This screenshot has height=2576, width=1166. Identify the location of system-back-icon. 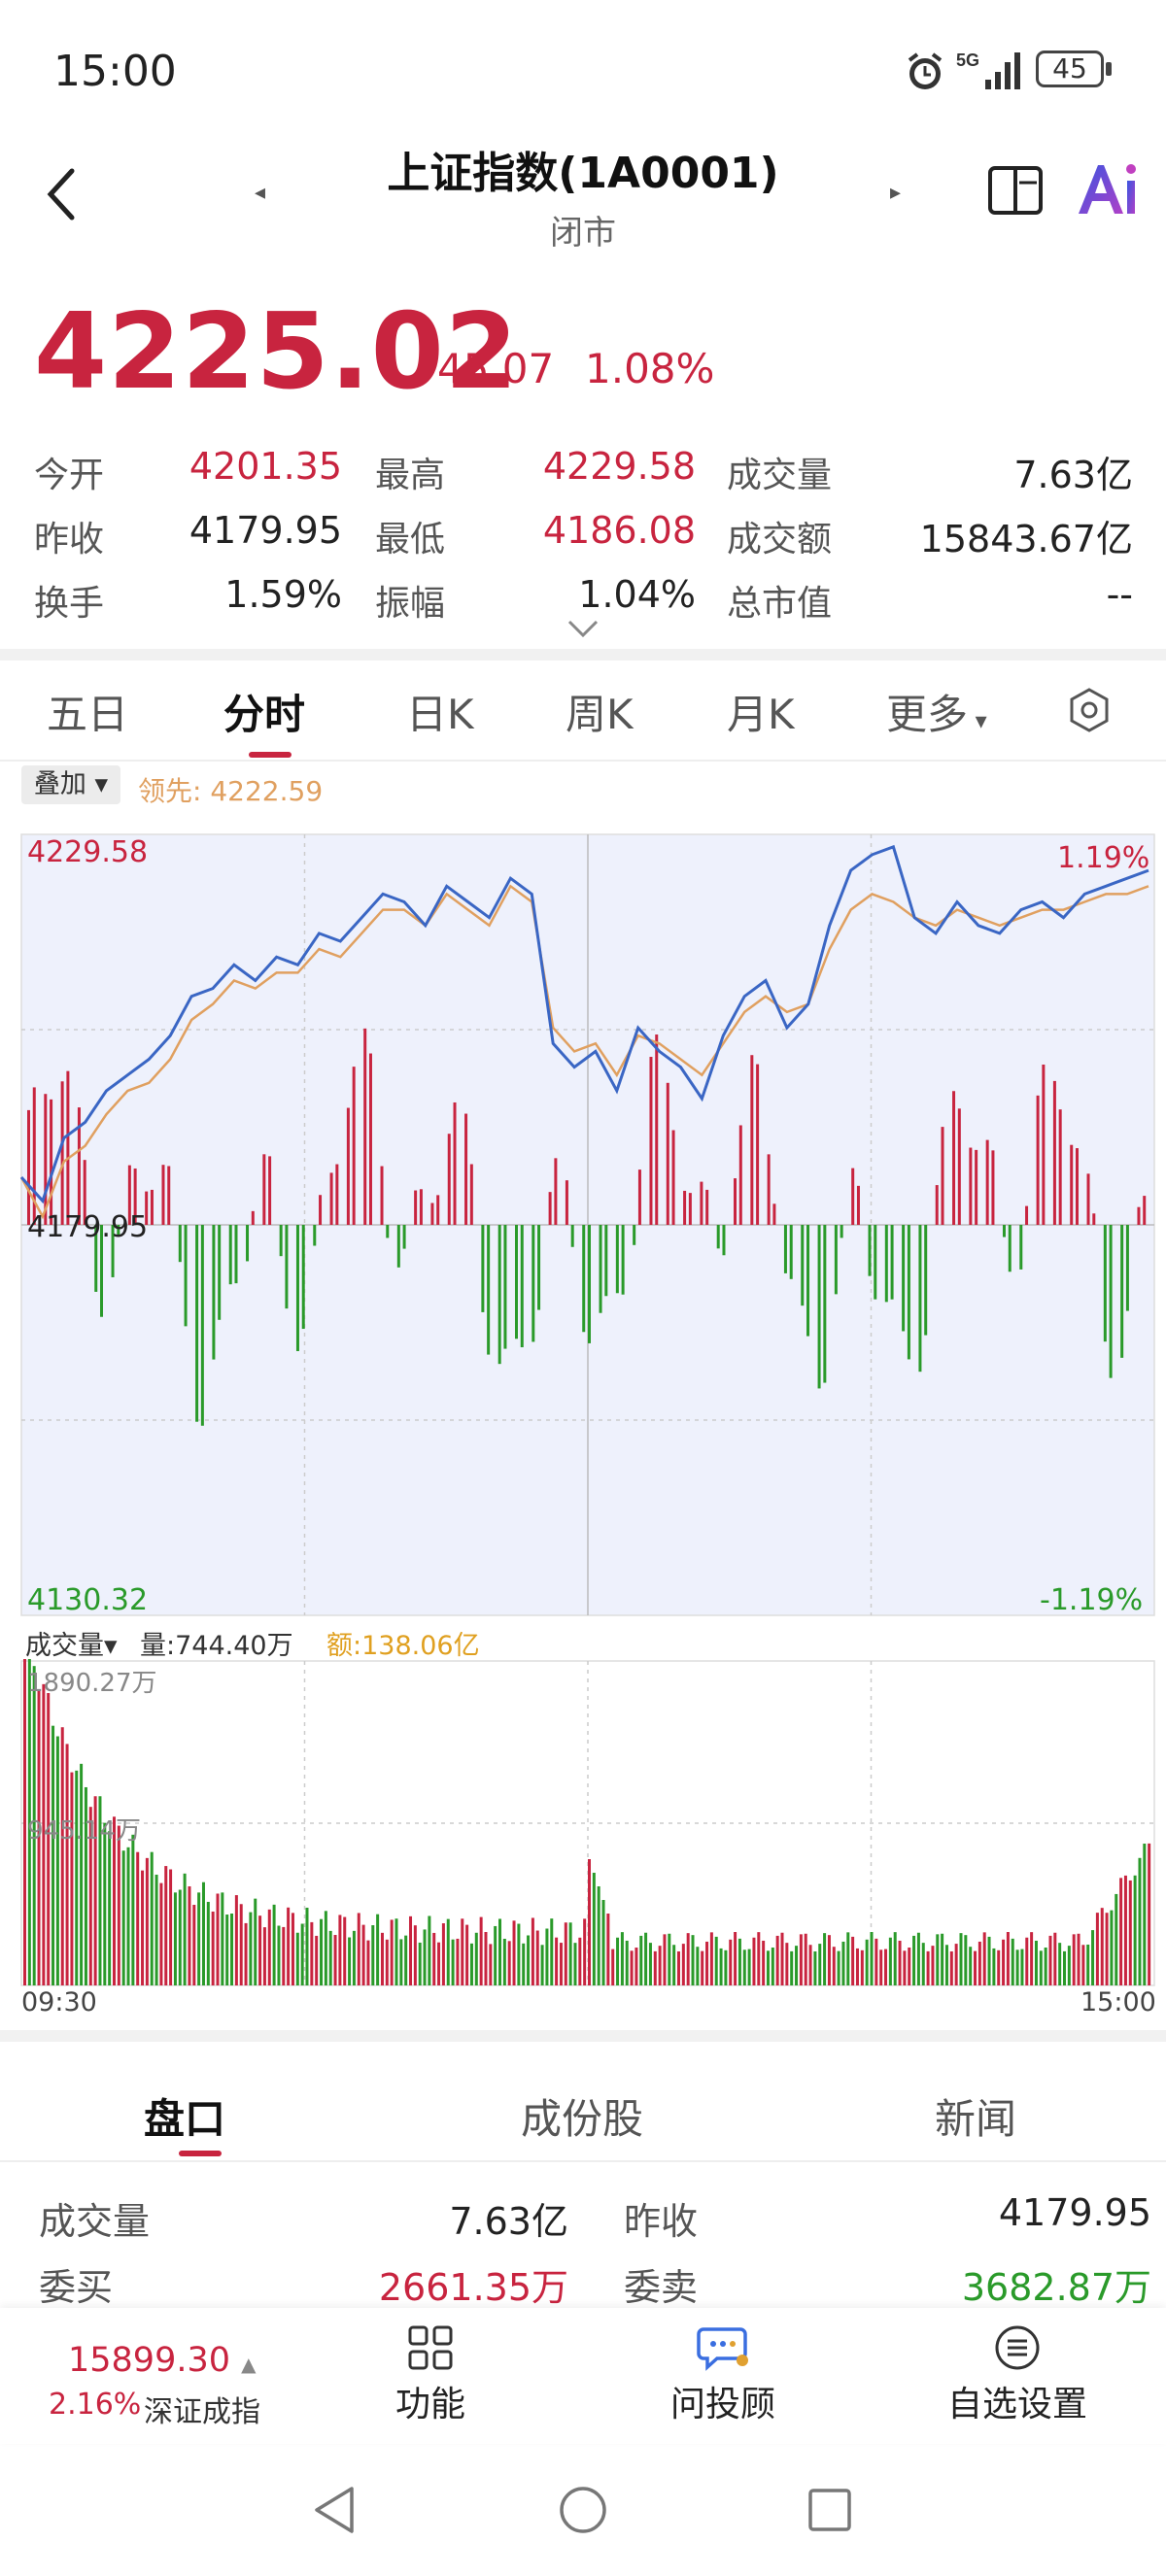
(333, 2512).